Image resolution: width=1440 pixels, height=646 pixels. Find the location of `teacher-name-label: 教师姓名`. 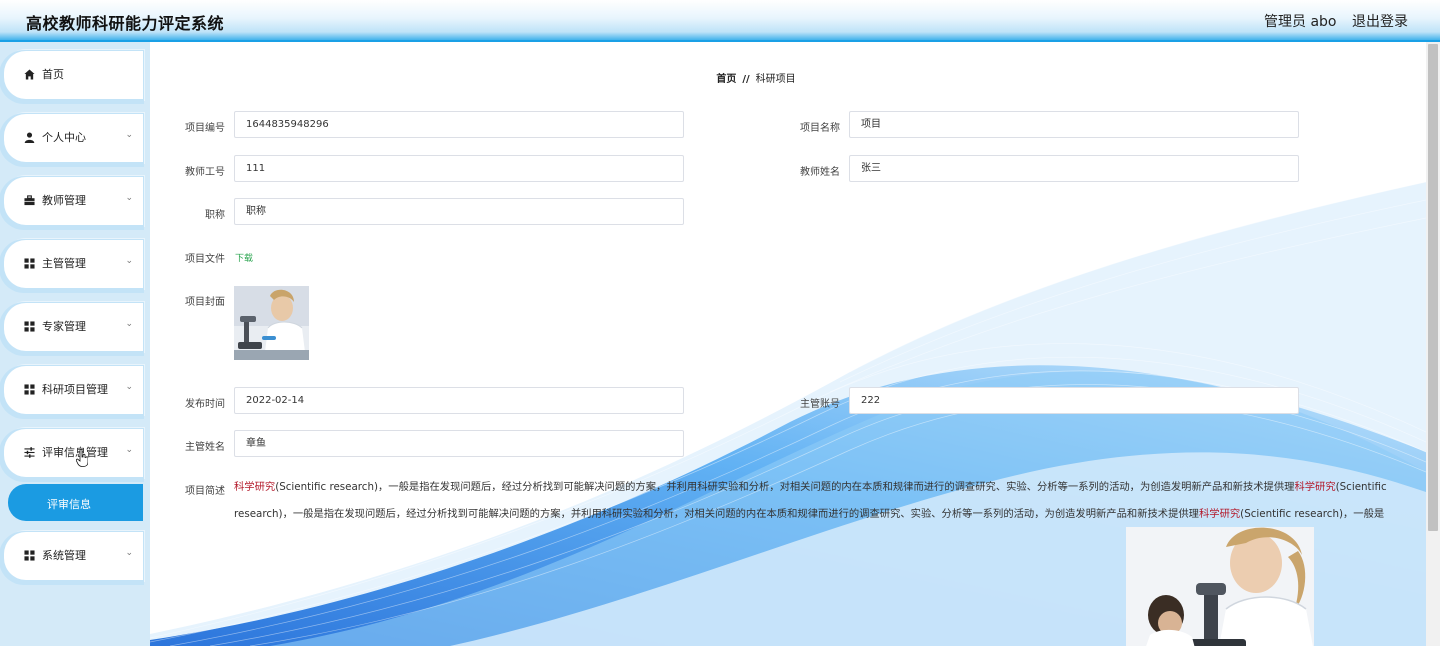

teacher-name-label: 教师姓名 is located at coordinates (820, 172).